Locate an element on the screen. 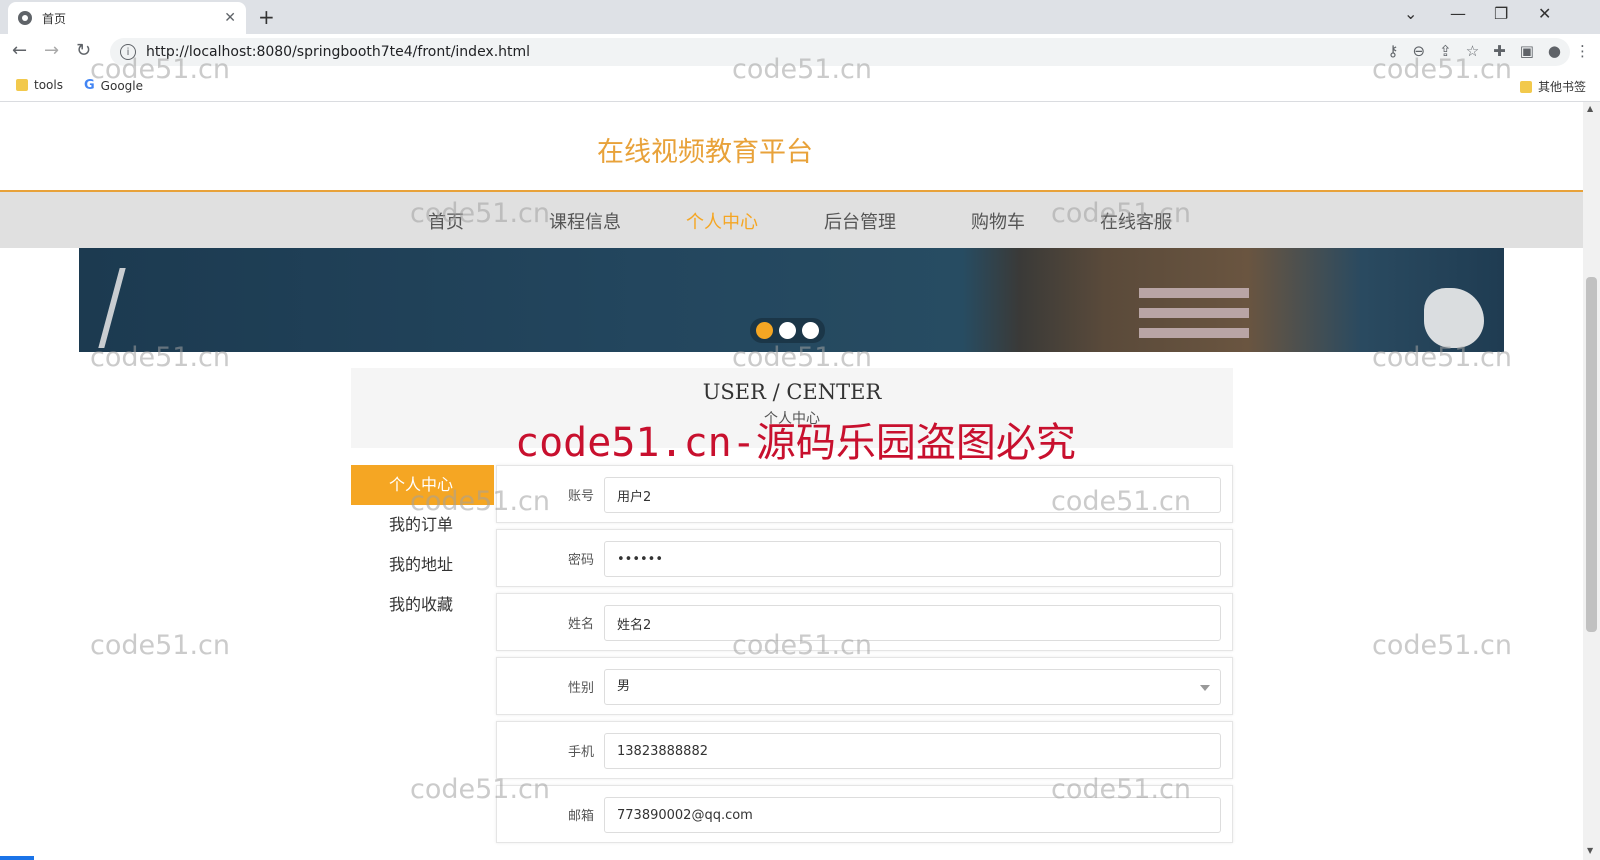  menu-my-address: 我的地址 is located at coordinates (422, 565).